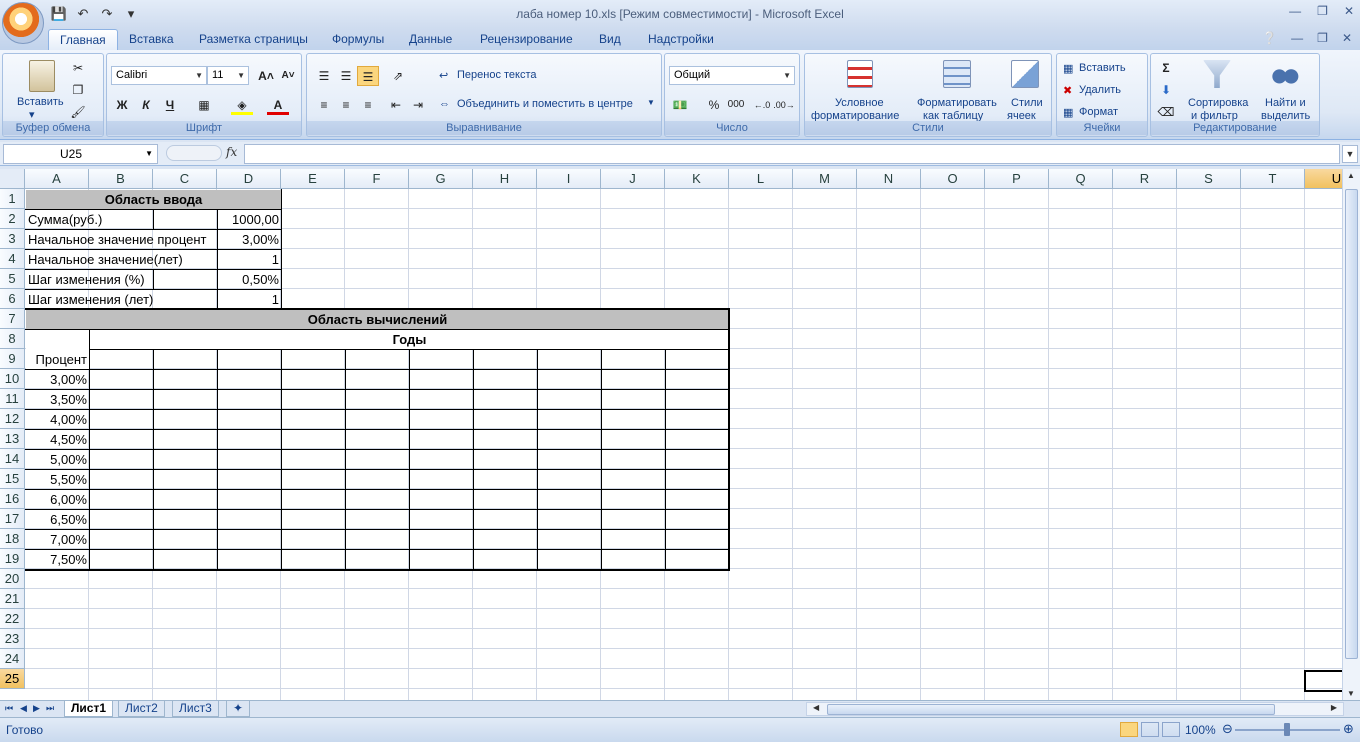 Image resolution: width=1360 pixels, height=742 pixels. I want to click on column-header: A, so click(57, 179).